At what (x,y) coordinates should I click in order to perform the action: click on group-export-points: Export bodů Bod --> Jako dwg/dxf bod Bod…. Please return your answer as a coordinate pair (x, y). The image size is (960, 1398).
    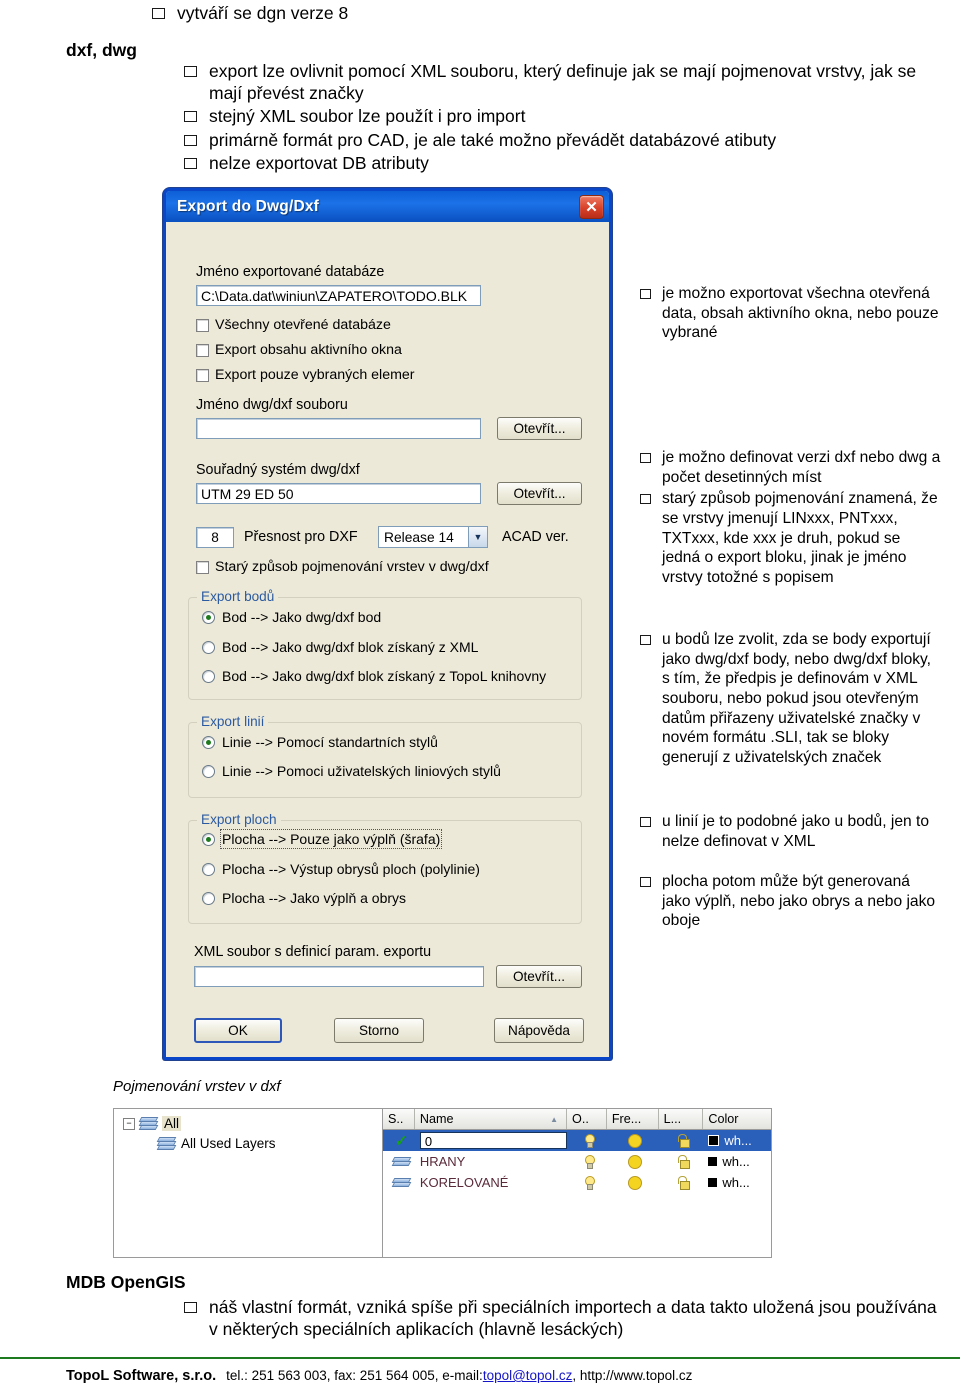
    Looking at the image, I should click on (385, 644).